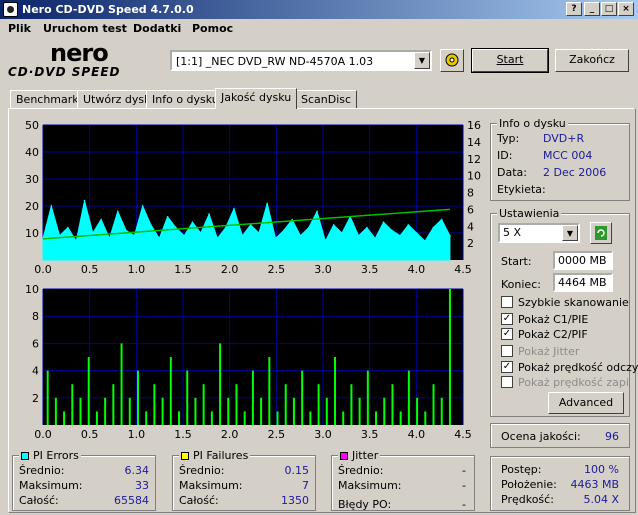 The height and width of the screenshot is (515, 638). I want to click on x-tick-label: 3.0, so click(323, 269).